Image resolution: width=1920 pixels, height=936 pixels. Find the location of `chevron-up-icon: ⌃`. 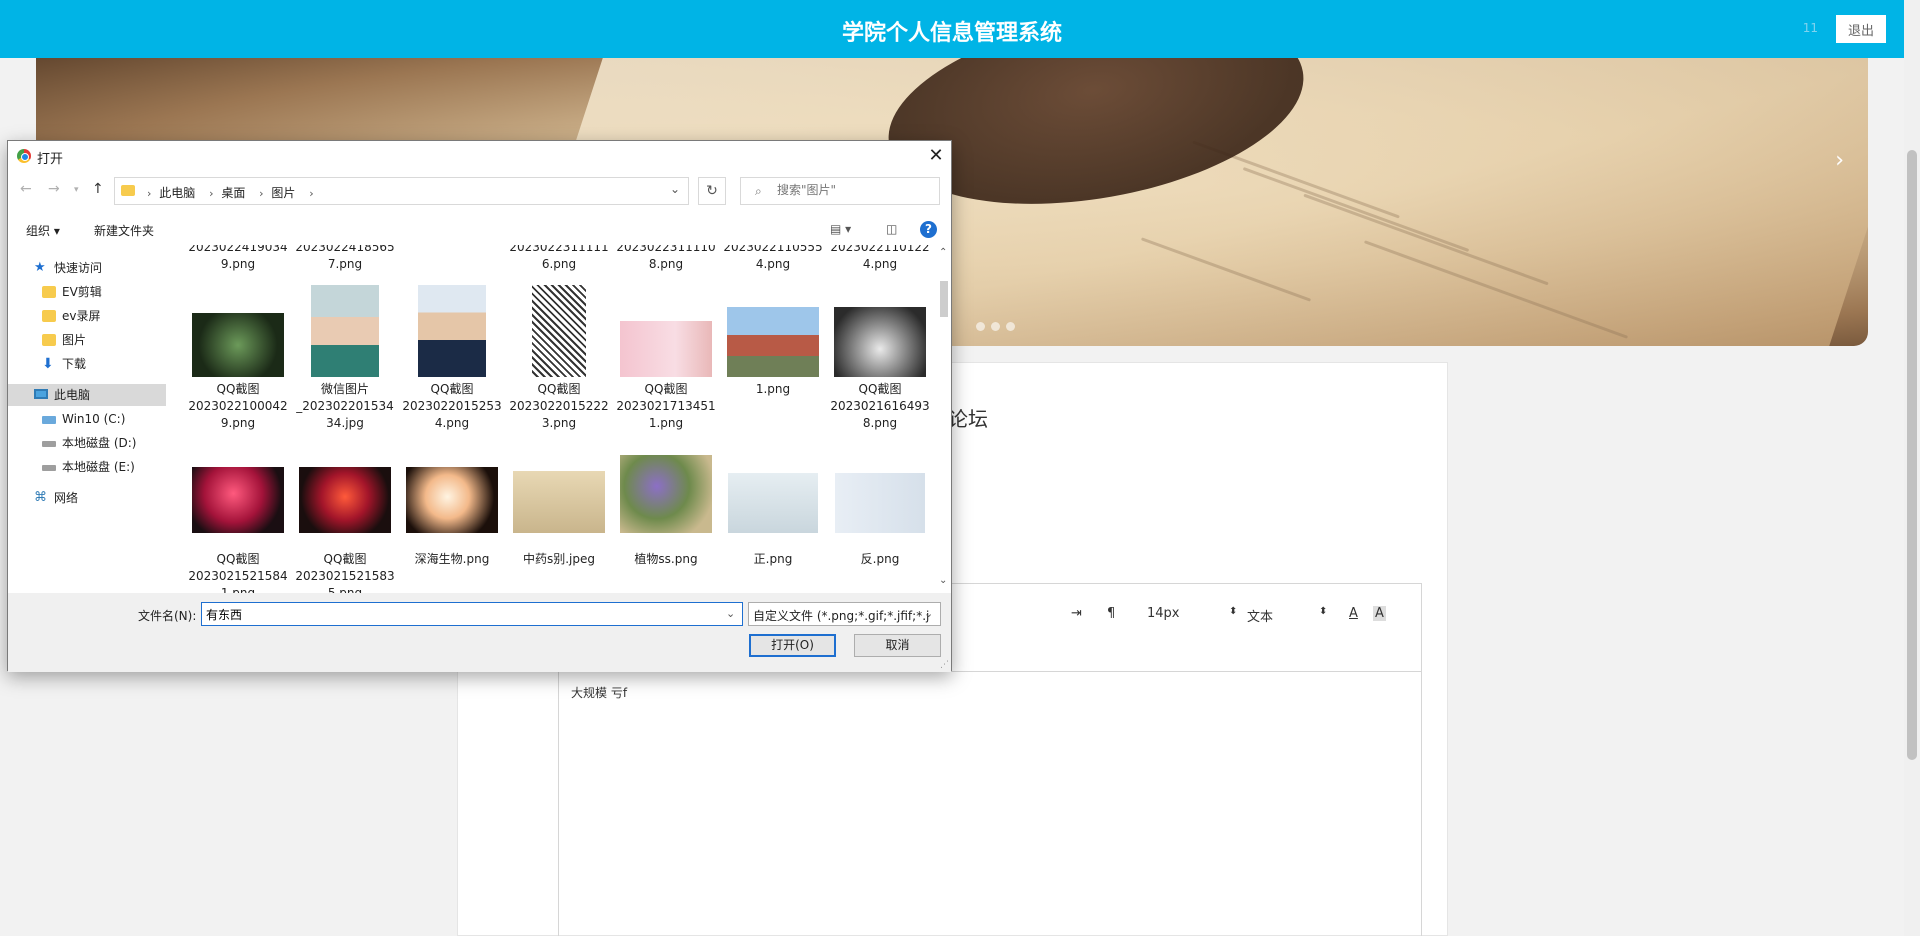

chevron-up-icon: ⌃ is located at coordinates (943, 252).